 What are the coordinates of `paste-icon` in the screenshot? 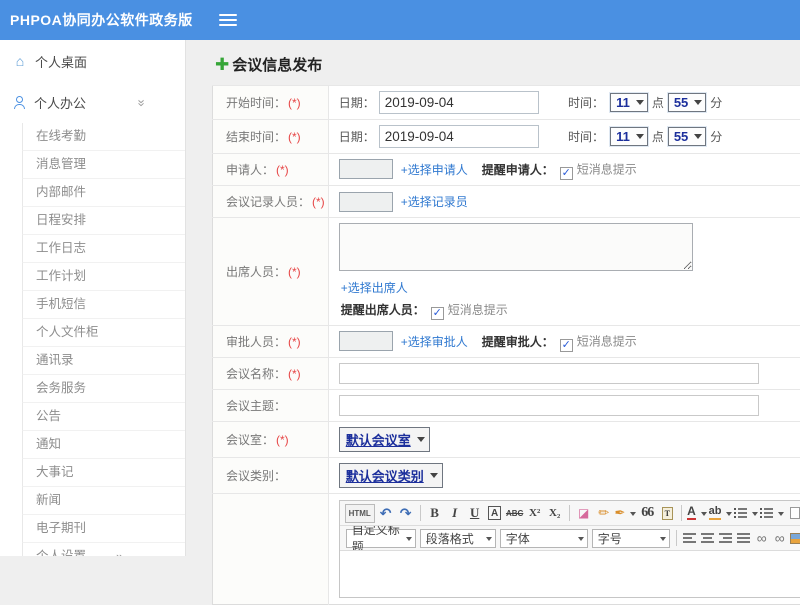 It's located at (667, 513).